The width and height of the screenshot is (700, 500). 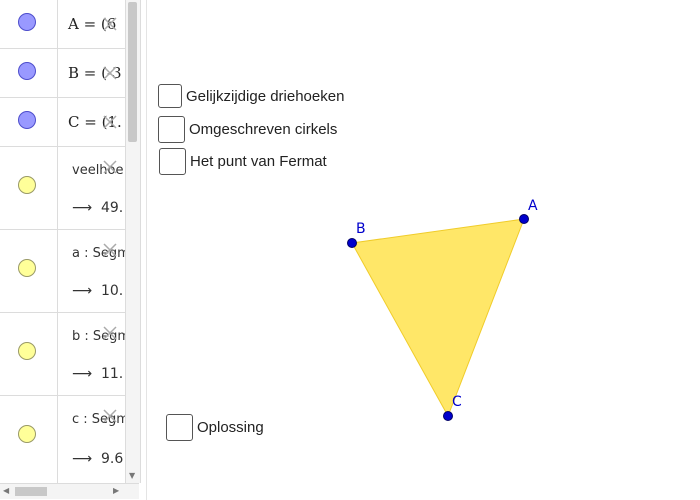 What do you see at coordinates (263, 129) in the screenshot?
I see `checkbox-label: Omgeschreven cirkels` at bounding box center [263, 129].